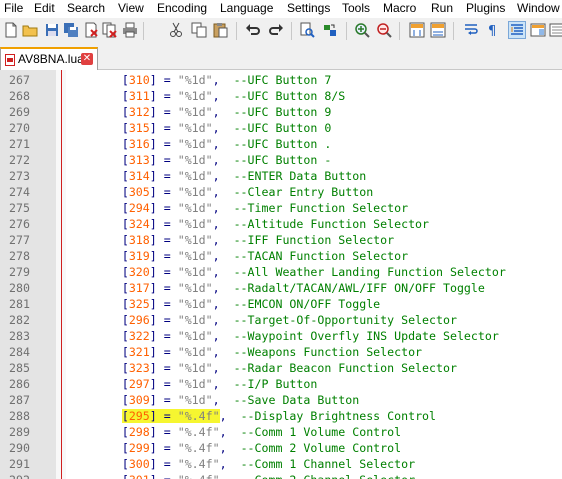 The image size is (562, 479). I want to click on code-line: 274 [305] = "%1d", --Clear Entry Button, so click(281, 192).